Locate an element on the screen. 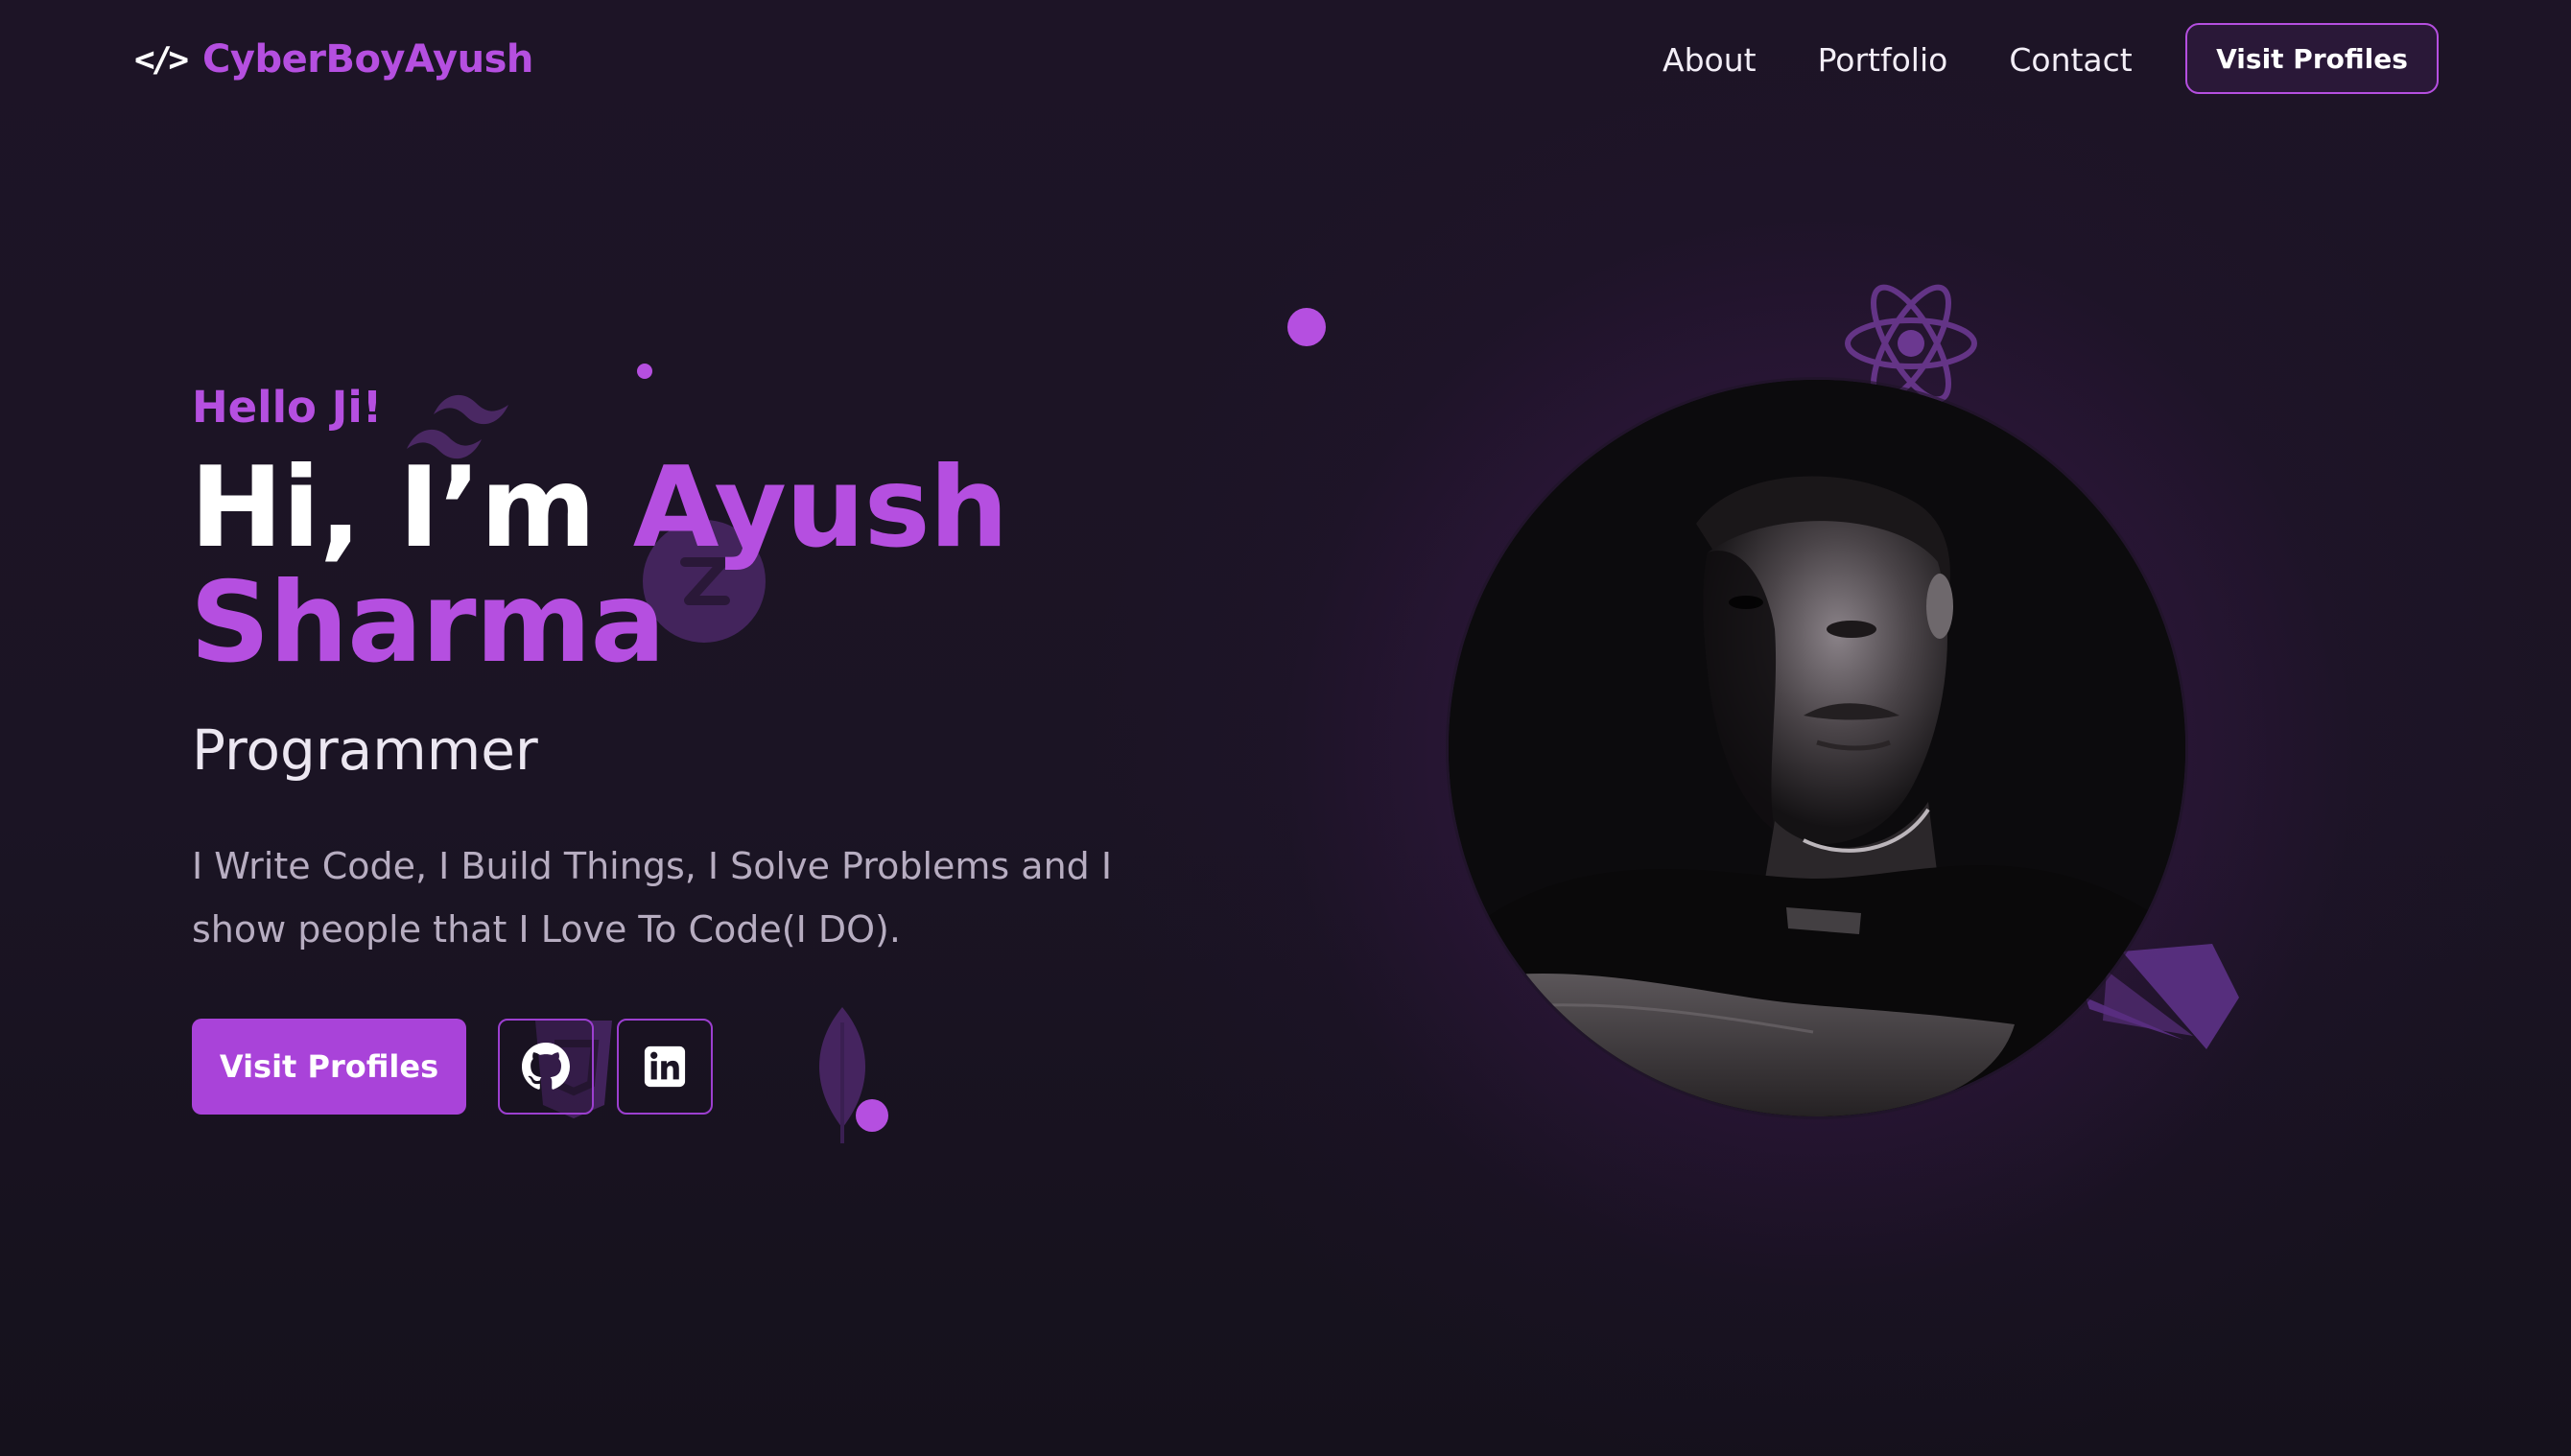  linkedin-icon is located at coordinates (665, 1067).